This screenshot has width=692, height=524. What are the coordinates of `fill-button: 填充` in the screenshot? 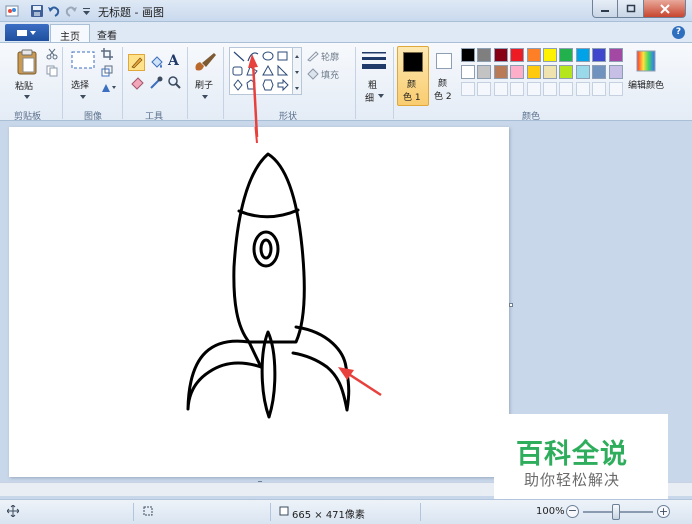 It's located at (328, 74).